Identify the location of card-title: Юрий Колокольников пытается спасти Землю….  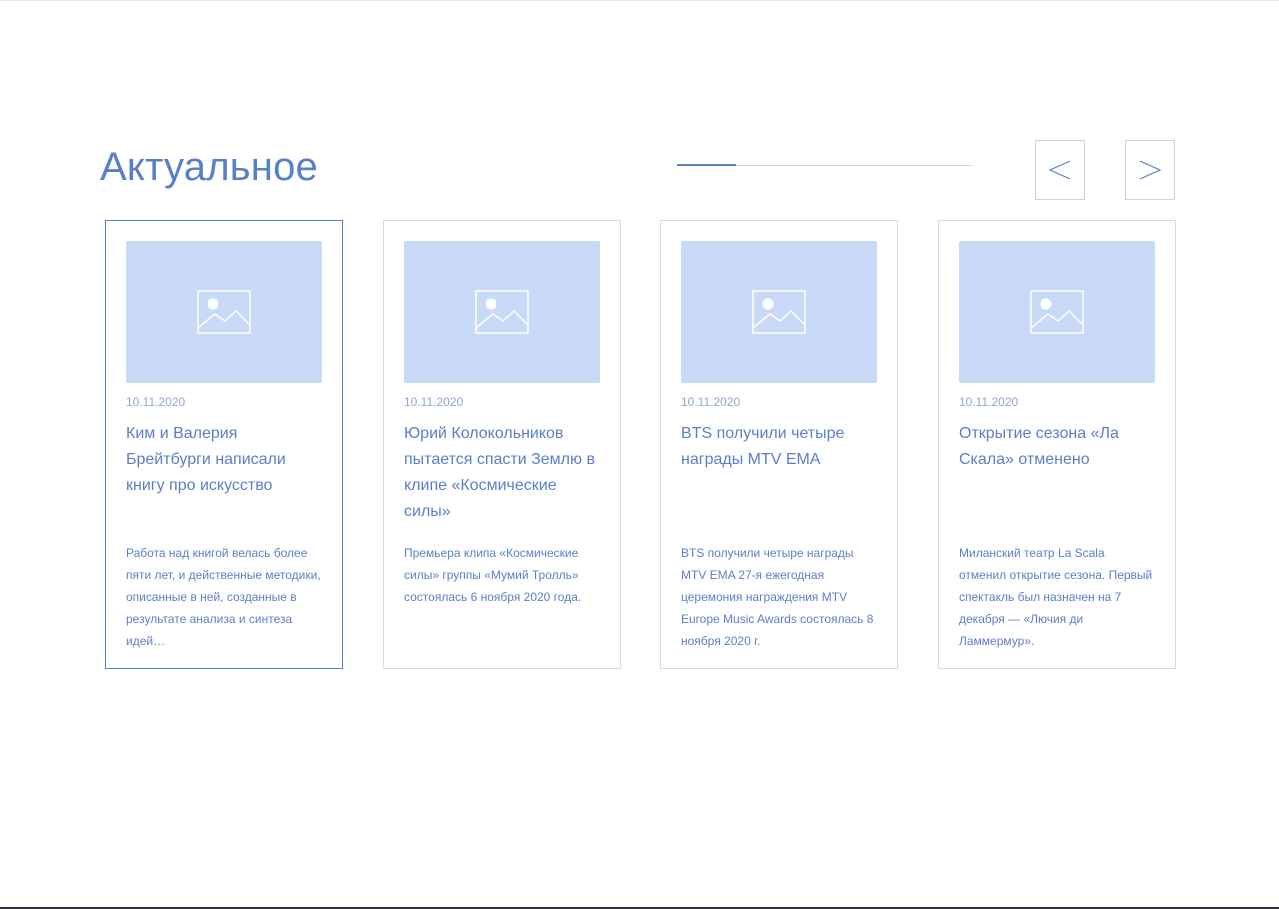
(502, 473).